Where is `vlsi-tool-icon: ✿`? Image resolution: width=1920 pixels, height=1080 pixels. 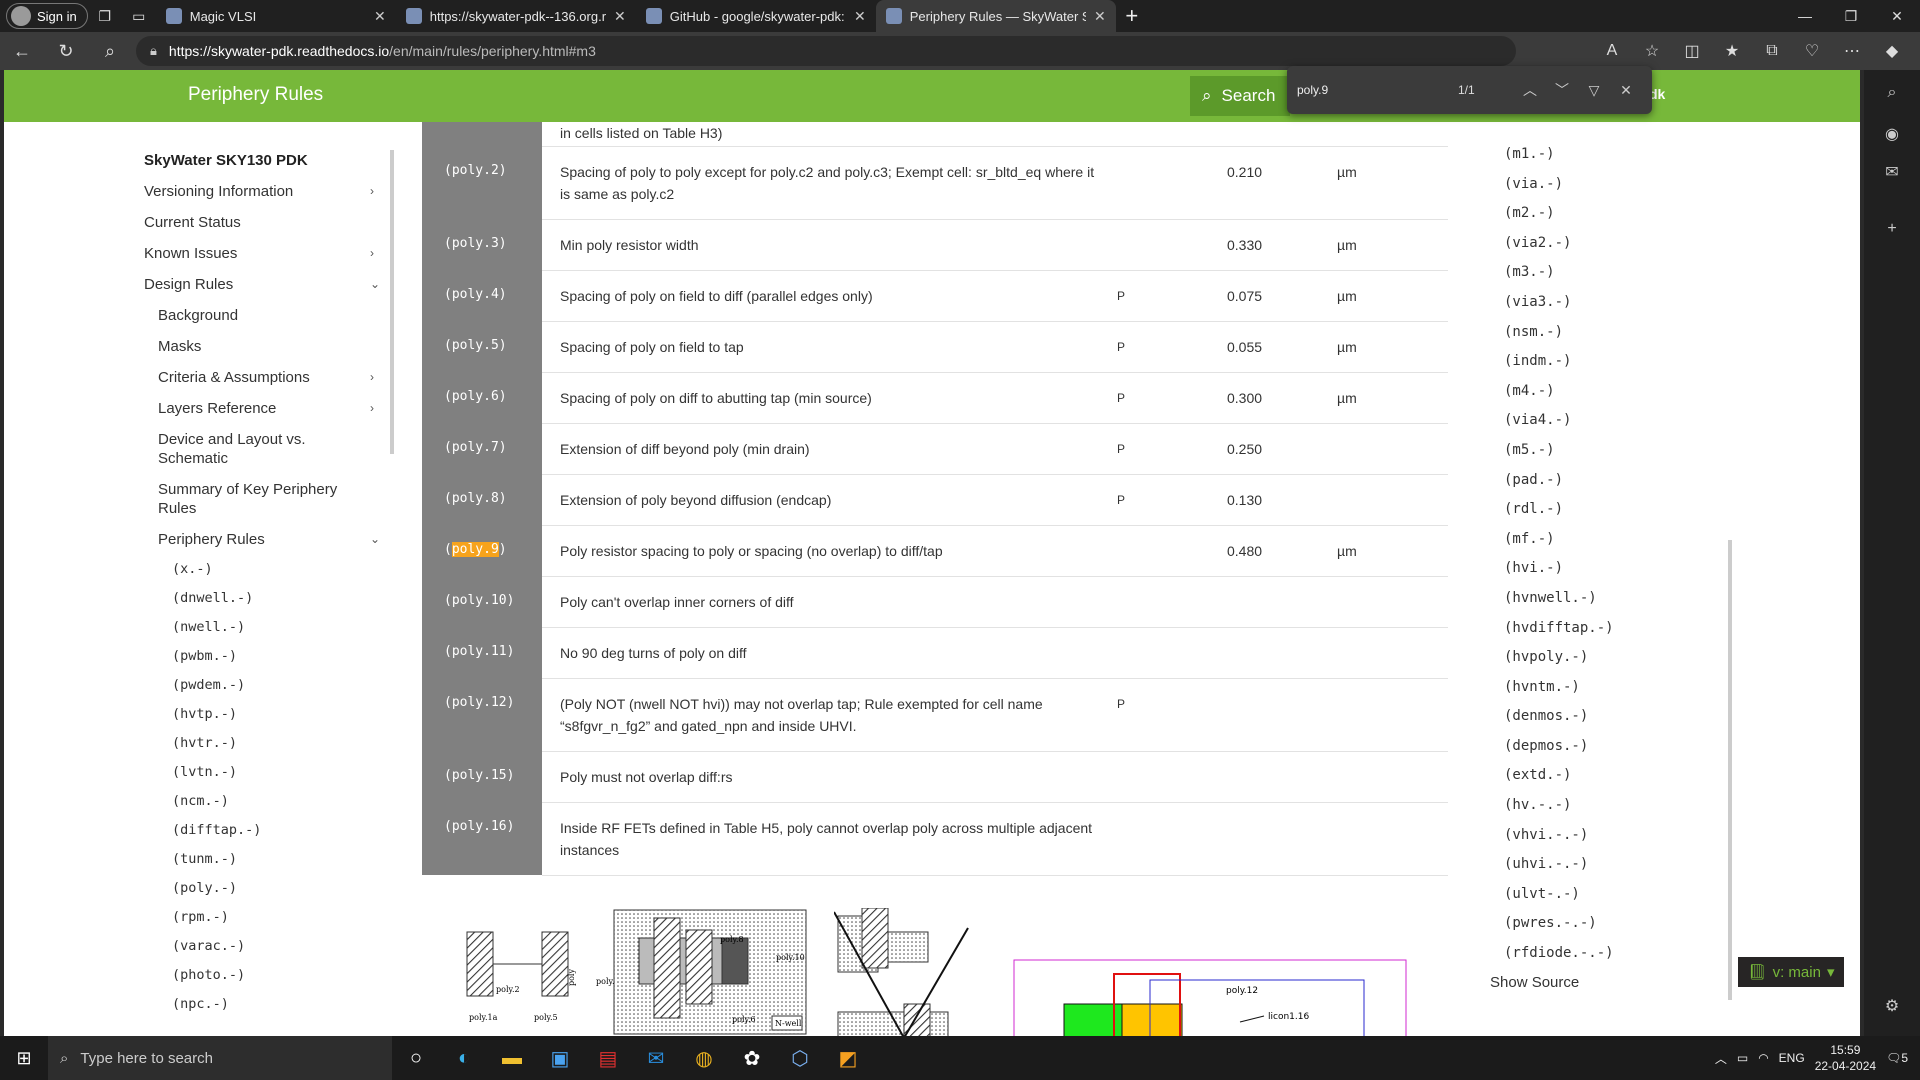 vlsi-tool-icon: ✿ is located at coordinates (752, 1058).